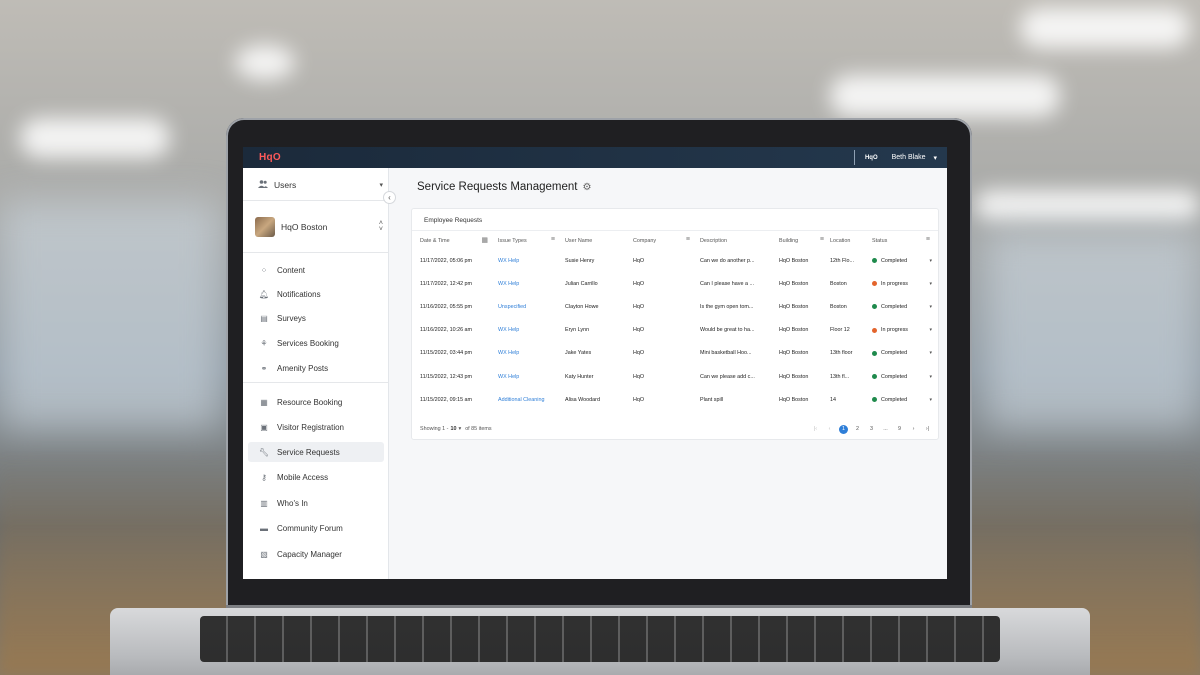 This screenshot has width=1200, height=675. What do you see at coordinates (270, 157) in the screenshot?
I see `hqo-logo: HqO` at bounding box center [270, 157].